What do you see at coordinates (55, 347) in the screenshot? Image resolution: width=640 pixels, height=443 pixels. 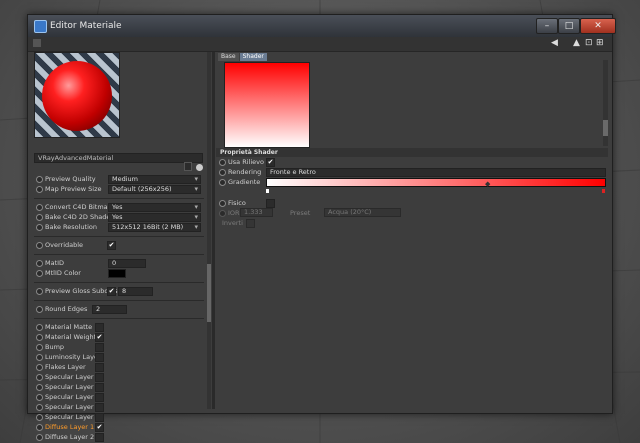 I see `layer-label: Bump` at bounding box center [55, 347].